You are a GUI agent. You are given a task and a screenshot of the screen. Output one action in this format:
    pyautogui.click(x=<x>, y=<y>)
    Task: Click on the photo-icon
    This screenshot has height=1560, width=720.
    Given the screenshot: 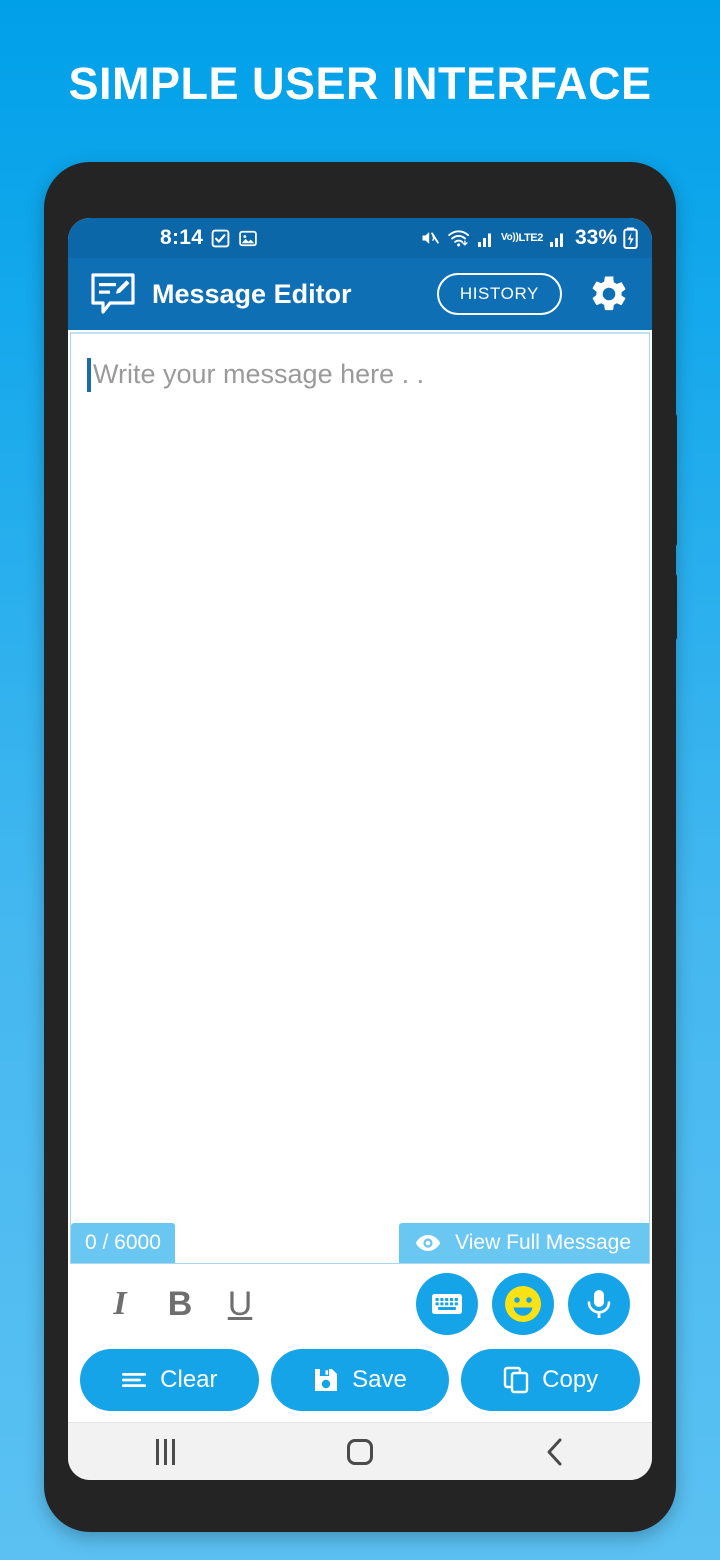 What is the action you would take?
    pyautogui.click(x=248, y=238)
    